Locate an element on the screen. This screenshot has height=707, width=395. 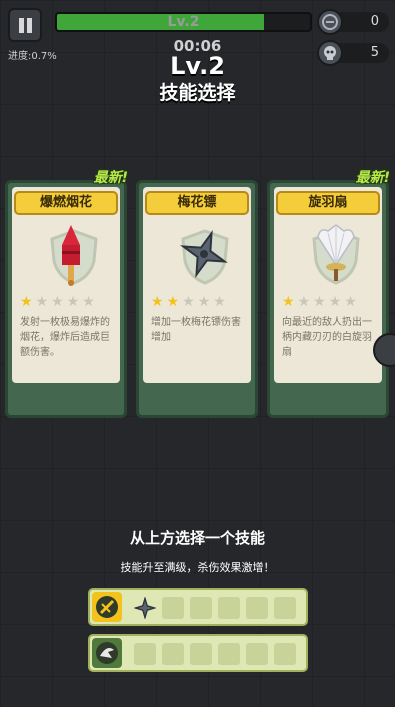
skill-description: 增加一枚梅花镖伤害增加 is located at coordinates (196, 330).